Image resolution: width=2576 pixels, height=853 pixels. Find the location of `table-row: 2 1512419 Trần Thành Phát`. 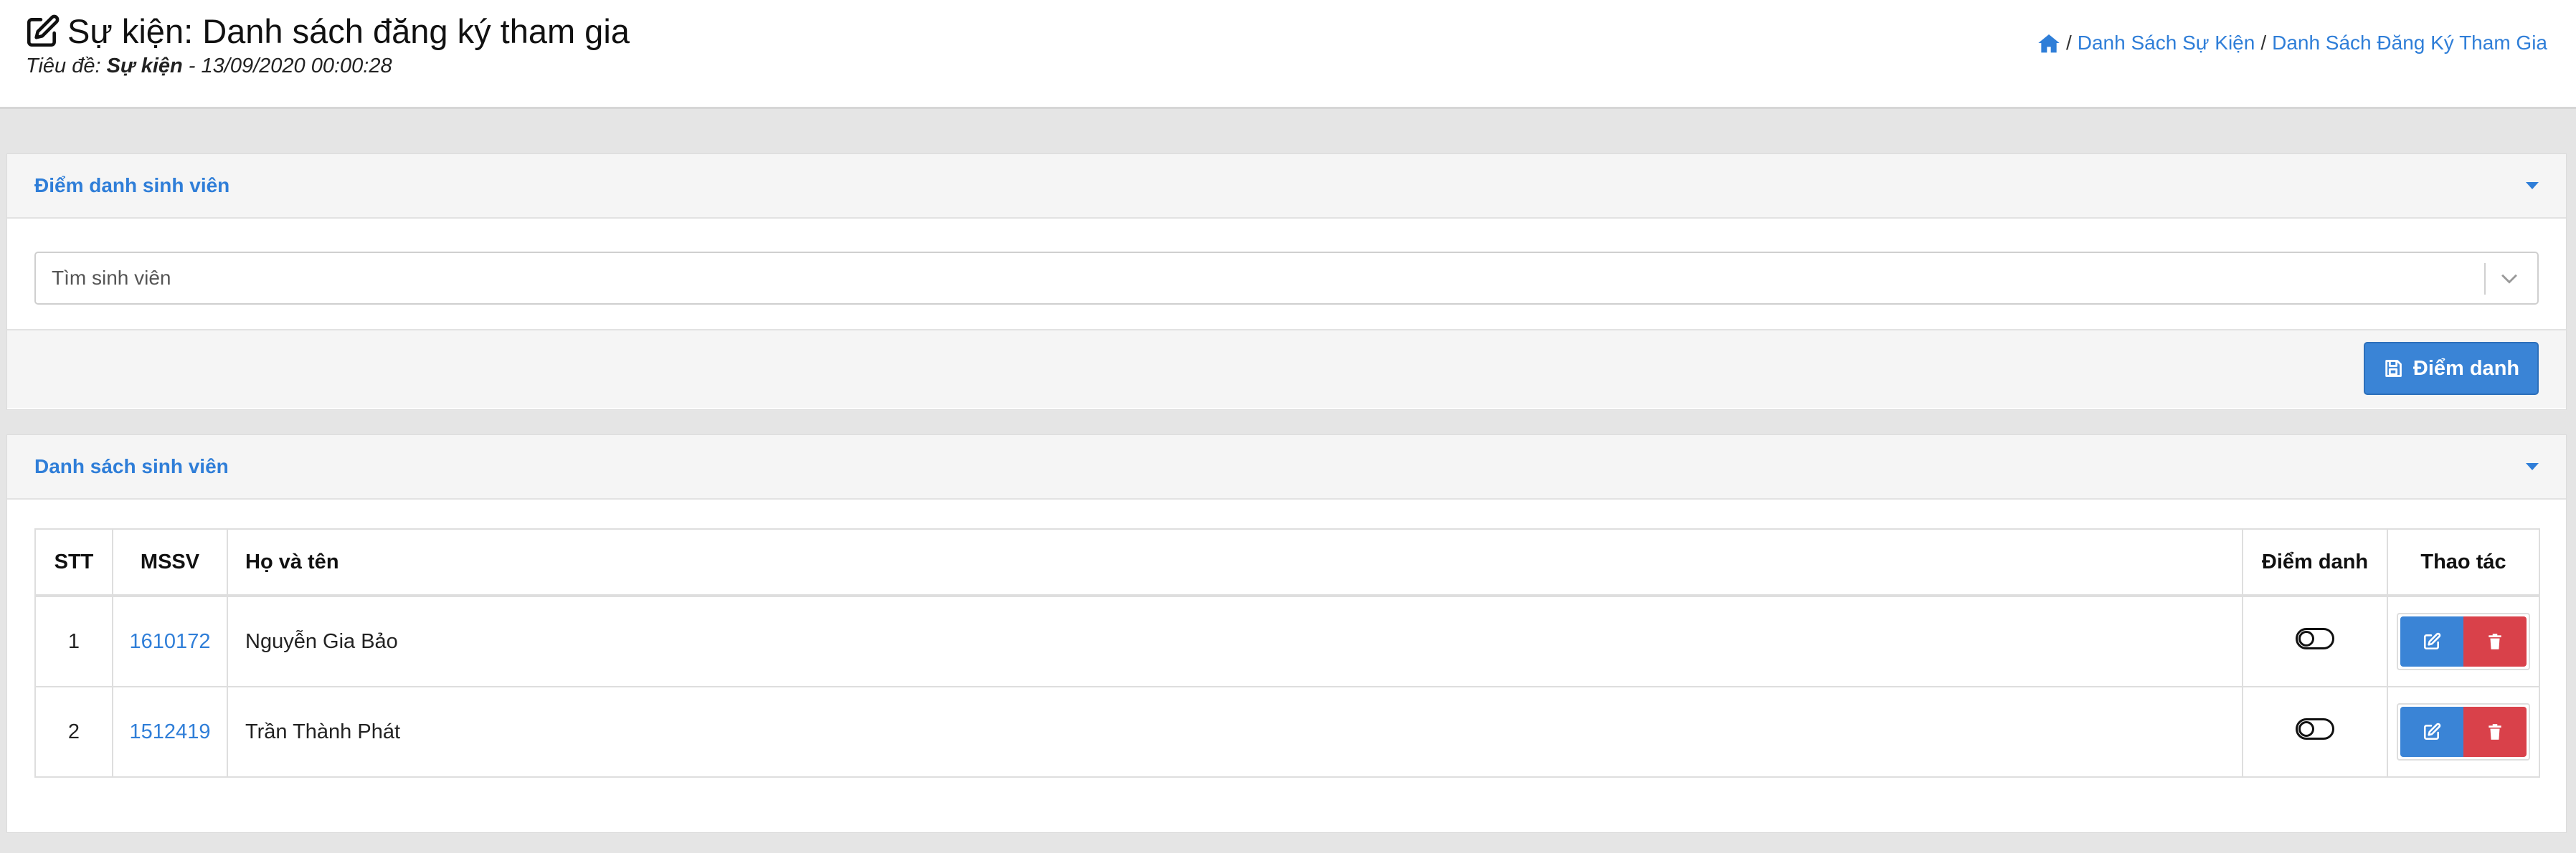

table-row: 2 1512419 Trần Thành Phát is located at coordinates (1287, 732).